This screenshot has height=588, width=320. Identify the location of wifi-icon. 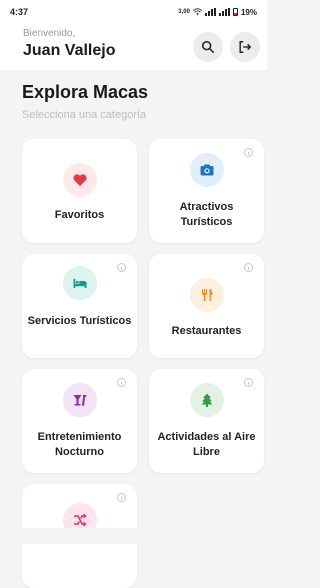
(197, 12).